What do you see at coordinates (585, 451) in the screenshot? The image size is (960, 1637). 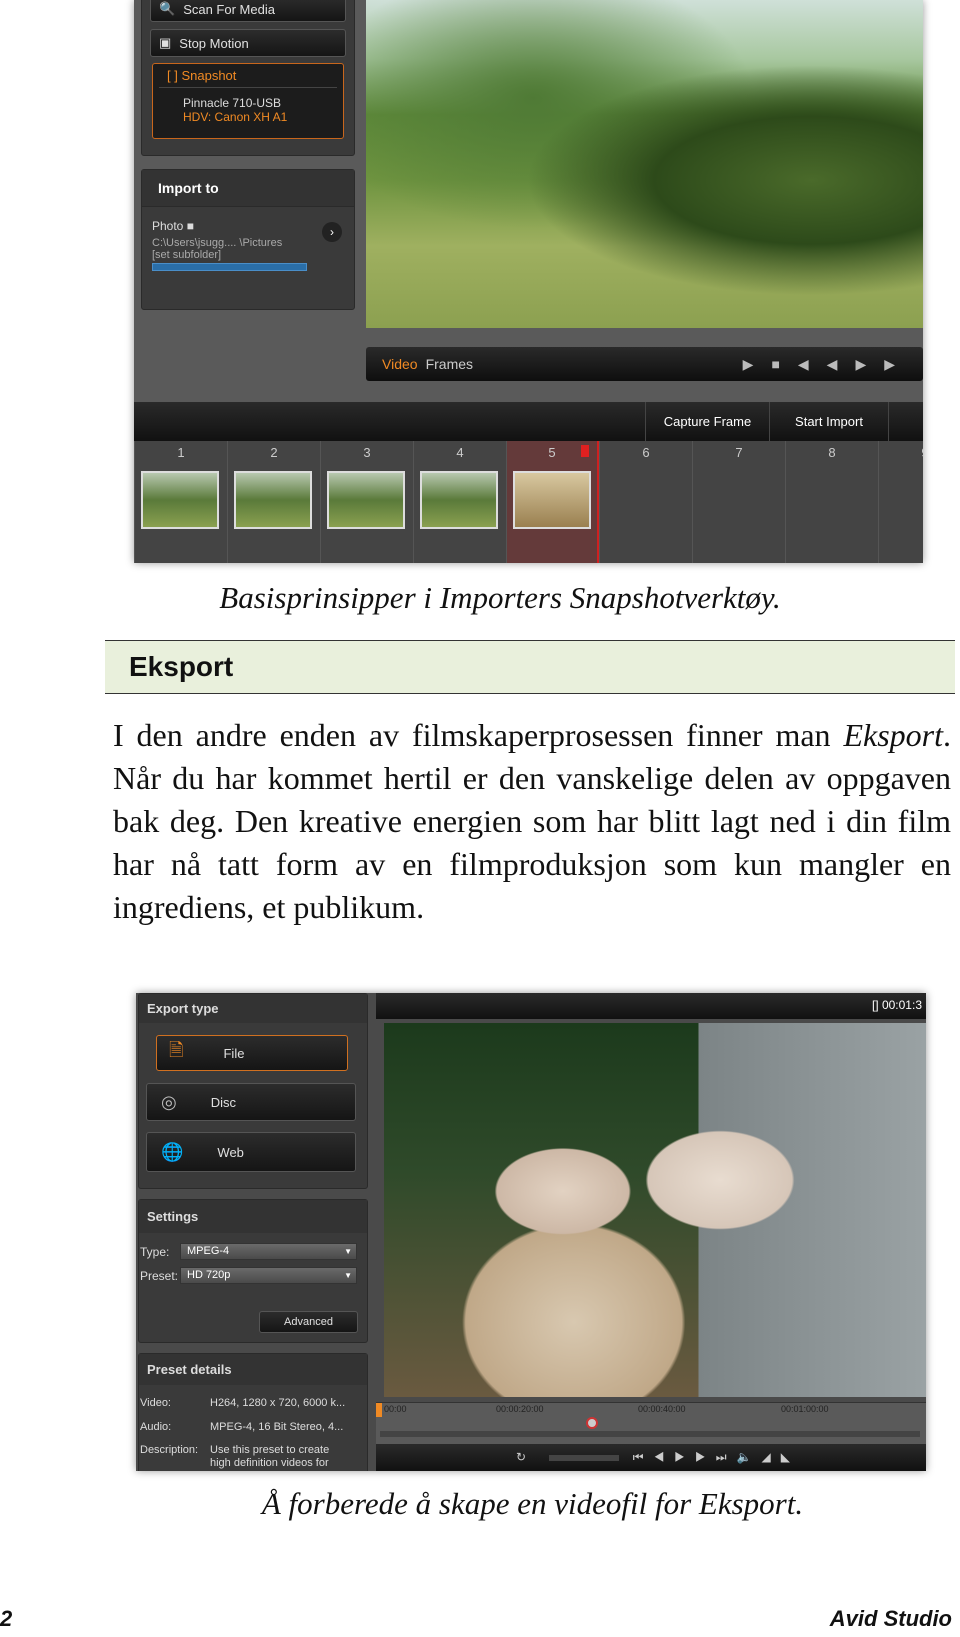 I see `marker-icon` at bounding box center [585, 451].